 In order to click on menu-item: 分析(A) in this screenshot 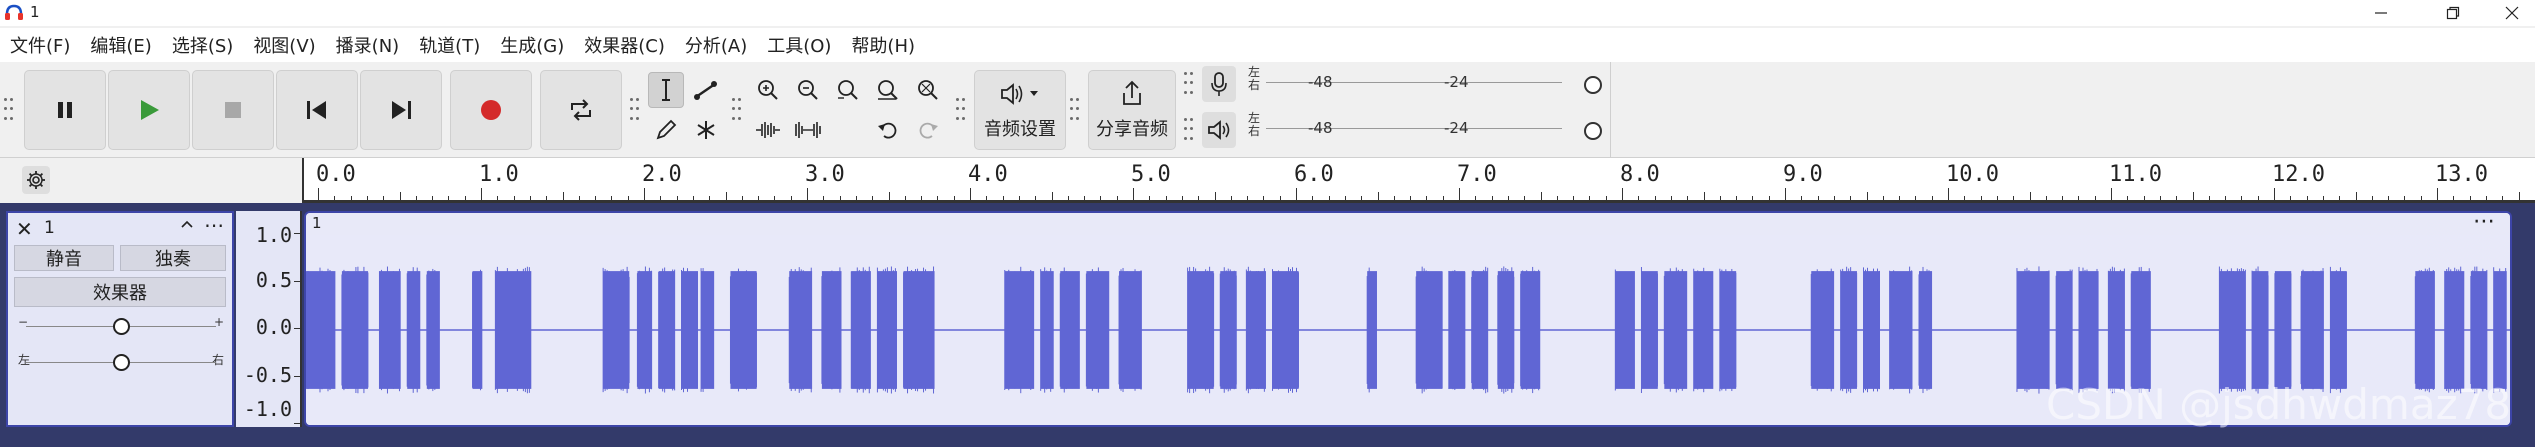, I will do `click(716, 45)`.